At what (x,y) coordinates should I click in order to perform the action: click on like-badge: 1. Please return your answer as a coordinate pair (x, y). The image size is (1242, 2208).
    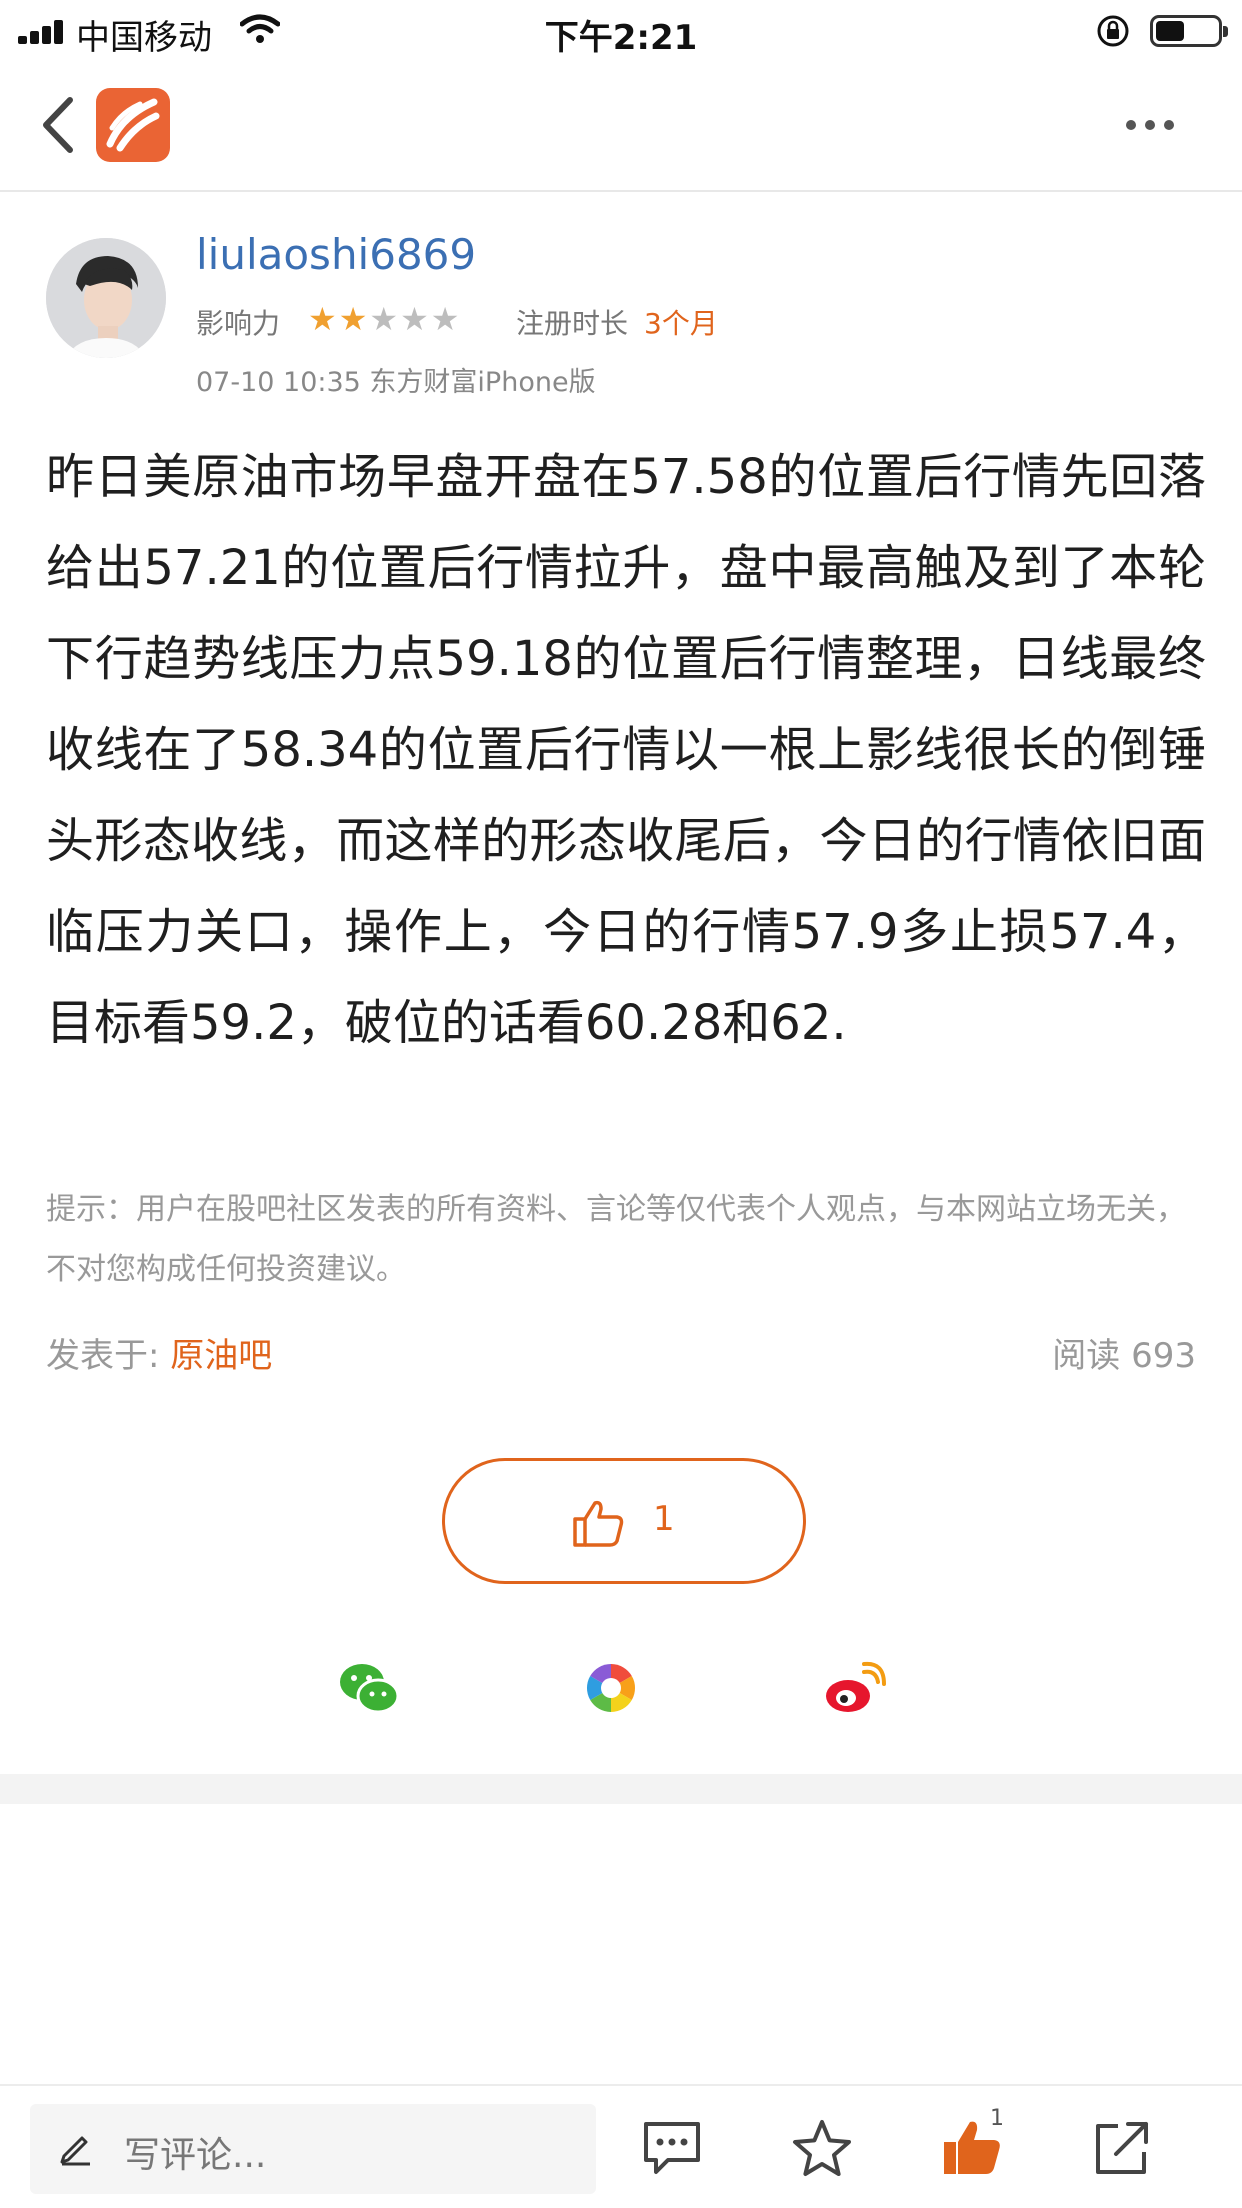
    Looking at the image, I should click on (997, 2118).